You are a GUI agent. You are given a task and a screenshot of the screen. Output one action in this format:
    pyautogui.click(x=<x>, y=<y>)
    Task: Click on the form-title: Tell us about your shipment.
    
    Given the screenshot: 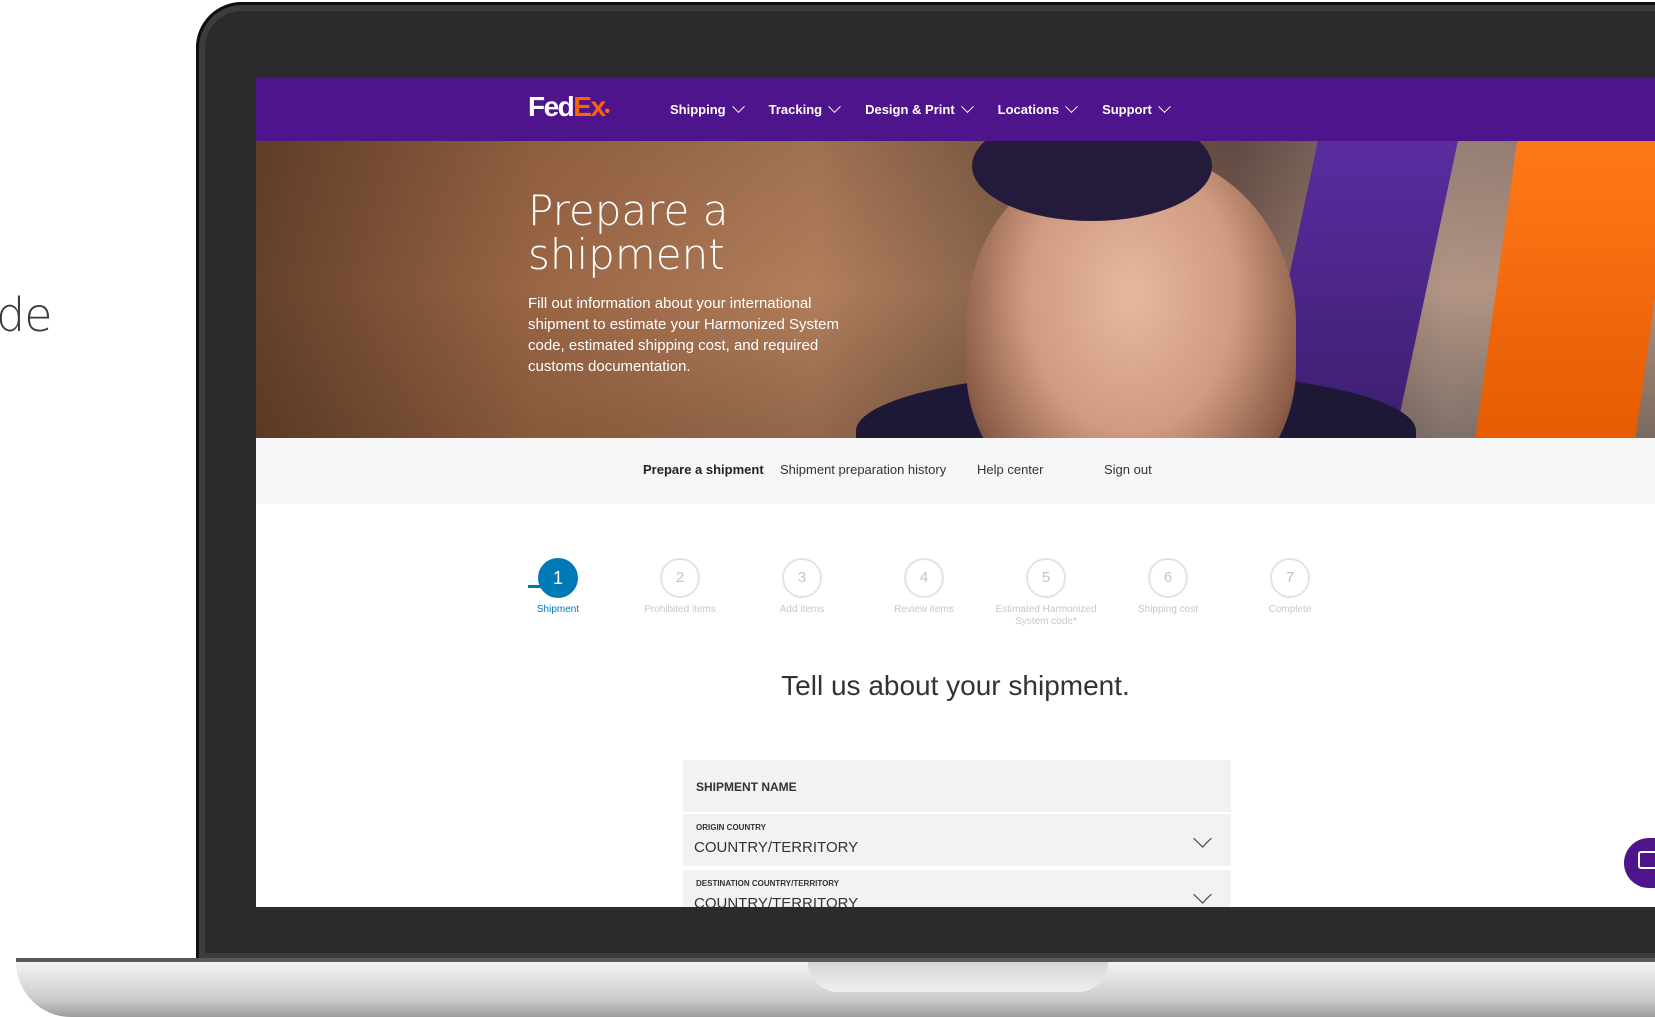 What is the action you would take?
    pyautogui.click(x=955, y=685)
    